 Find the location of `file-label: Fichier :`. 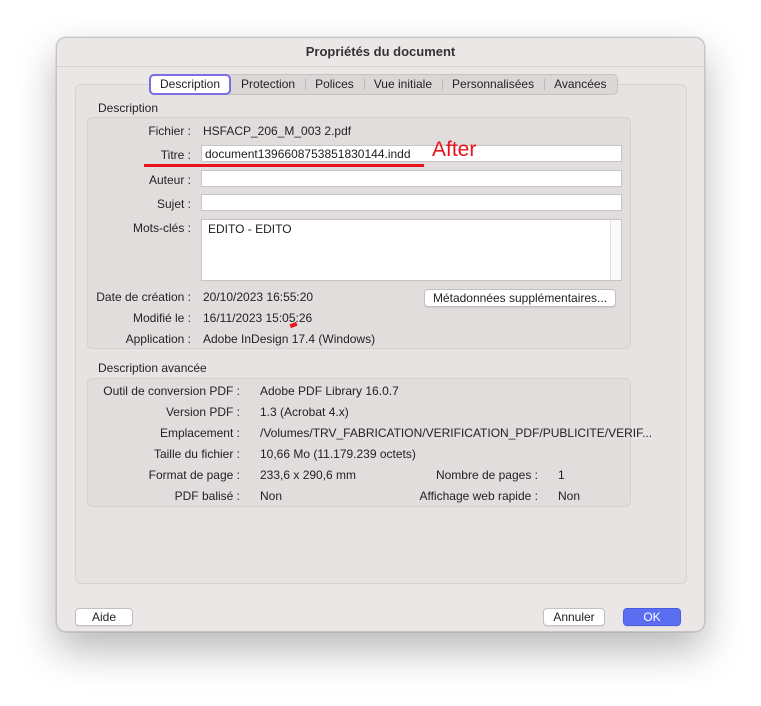

file-label: Fichier : is located at coordinates (169, 131).